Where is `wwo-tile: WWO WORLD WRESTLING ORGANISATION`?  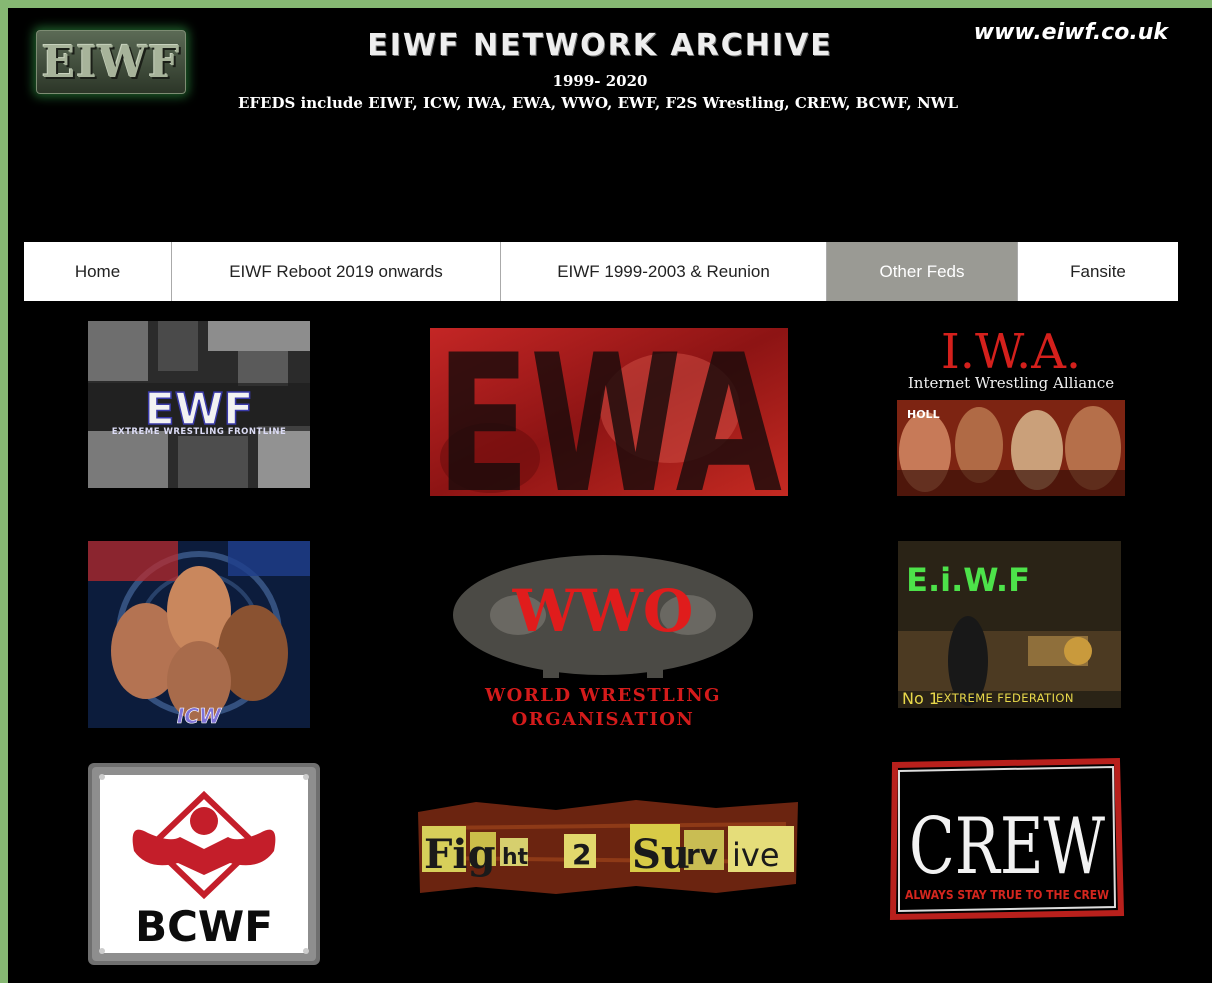 wwo-tile: WWO WORLD WRESTLING ORGANISATION is located at coordinates (603, 635).